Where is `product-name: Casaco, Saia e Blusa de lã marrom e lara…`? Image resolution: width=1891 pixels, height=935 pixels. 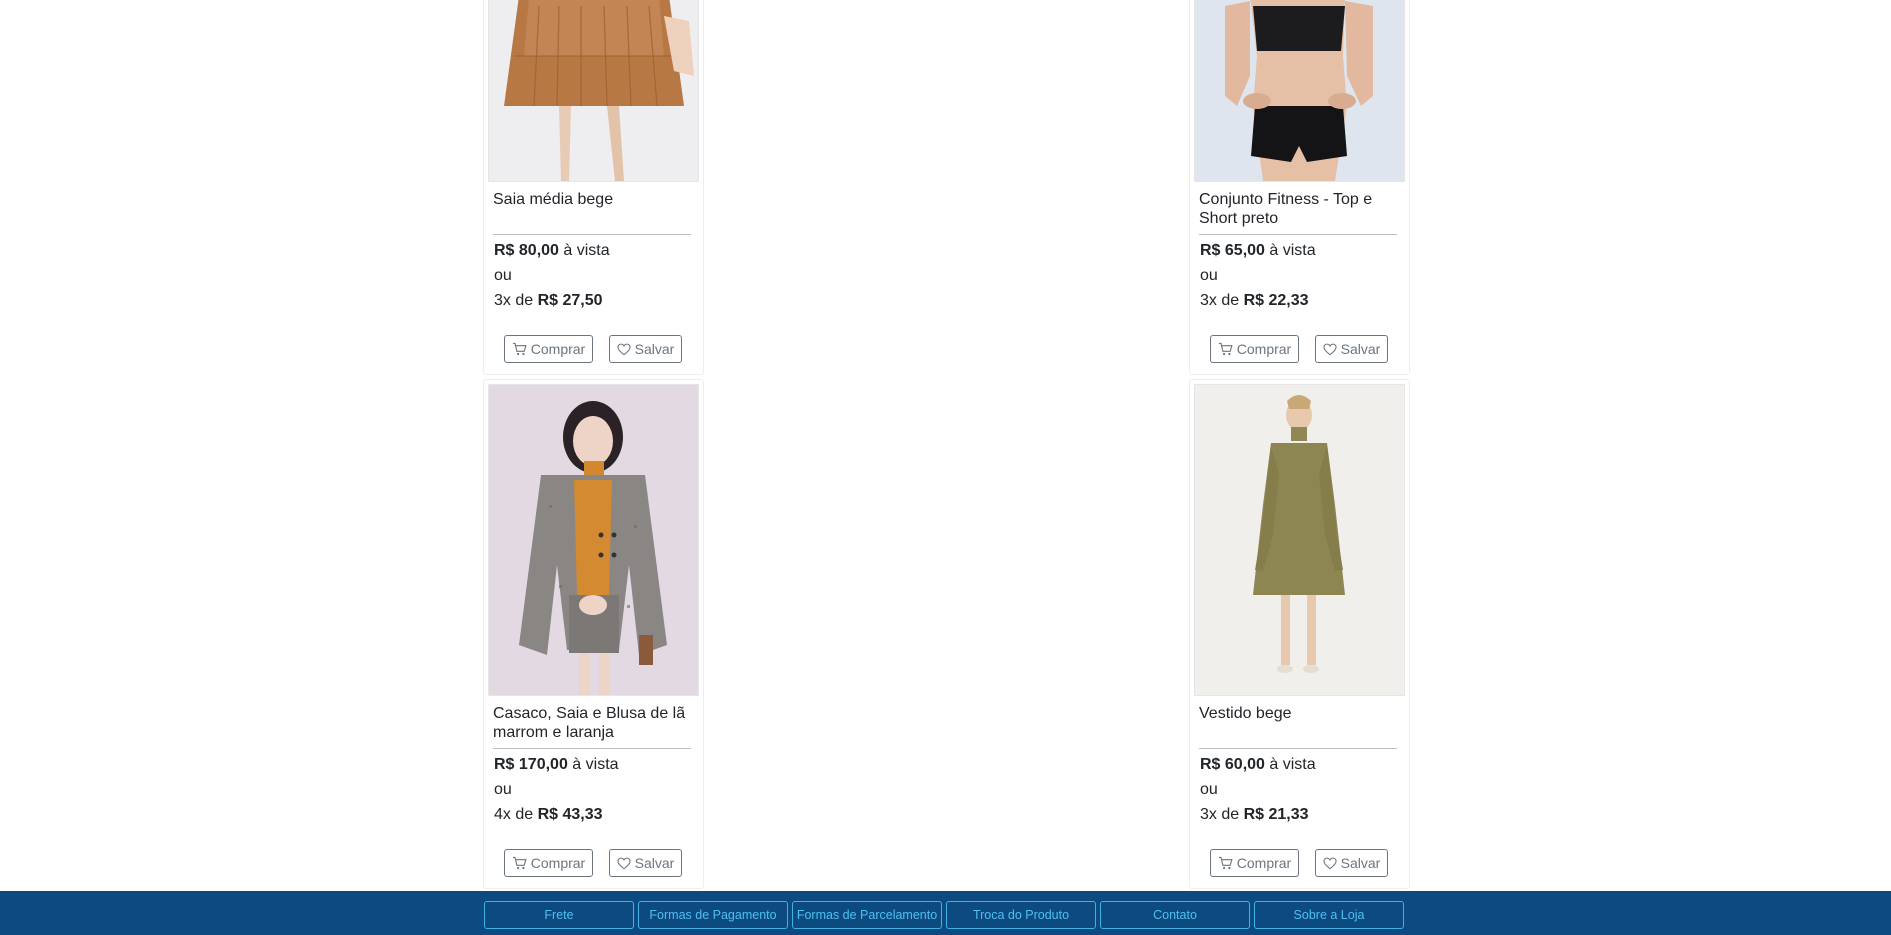
product-name: Casaco, Saia e Blusa de lã marrom e lara… is located at coordinates (593, 723).